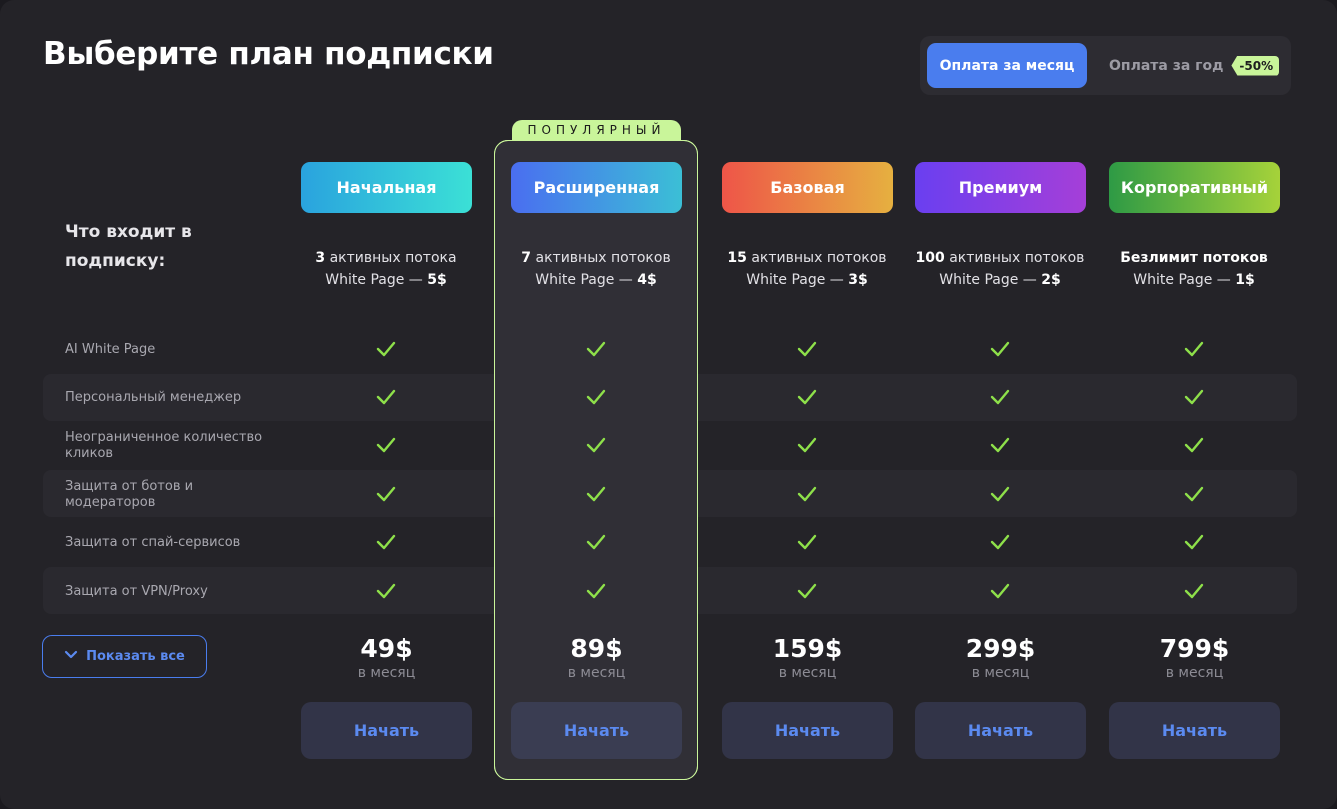 This screenshot has height=809, width=1337. What do you see at coordinates (320, 258) in the screenshot?
I see `plan-streams-count: 3` at bounding box center [320, 258].